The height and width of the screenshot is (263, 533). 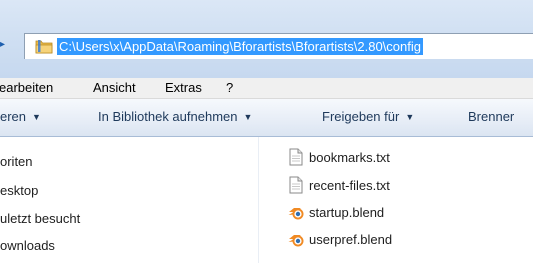 I want to click on add-to-library-button: In Bibliothek aufnehmen ▼, so click(x=175, y=116).